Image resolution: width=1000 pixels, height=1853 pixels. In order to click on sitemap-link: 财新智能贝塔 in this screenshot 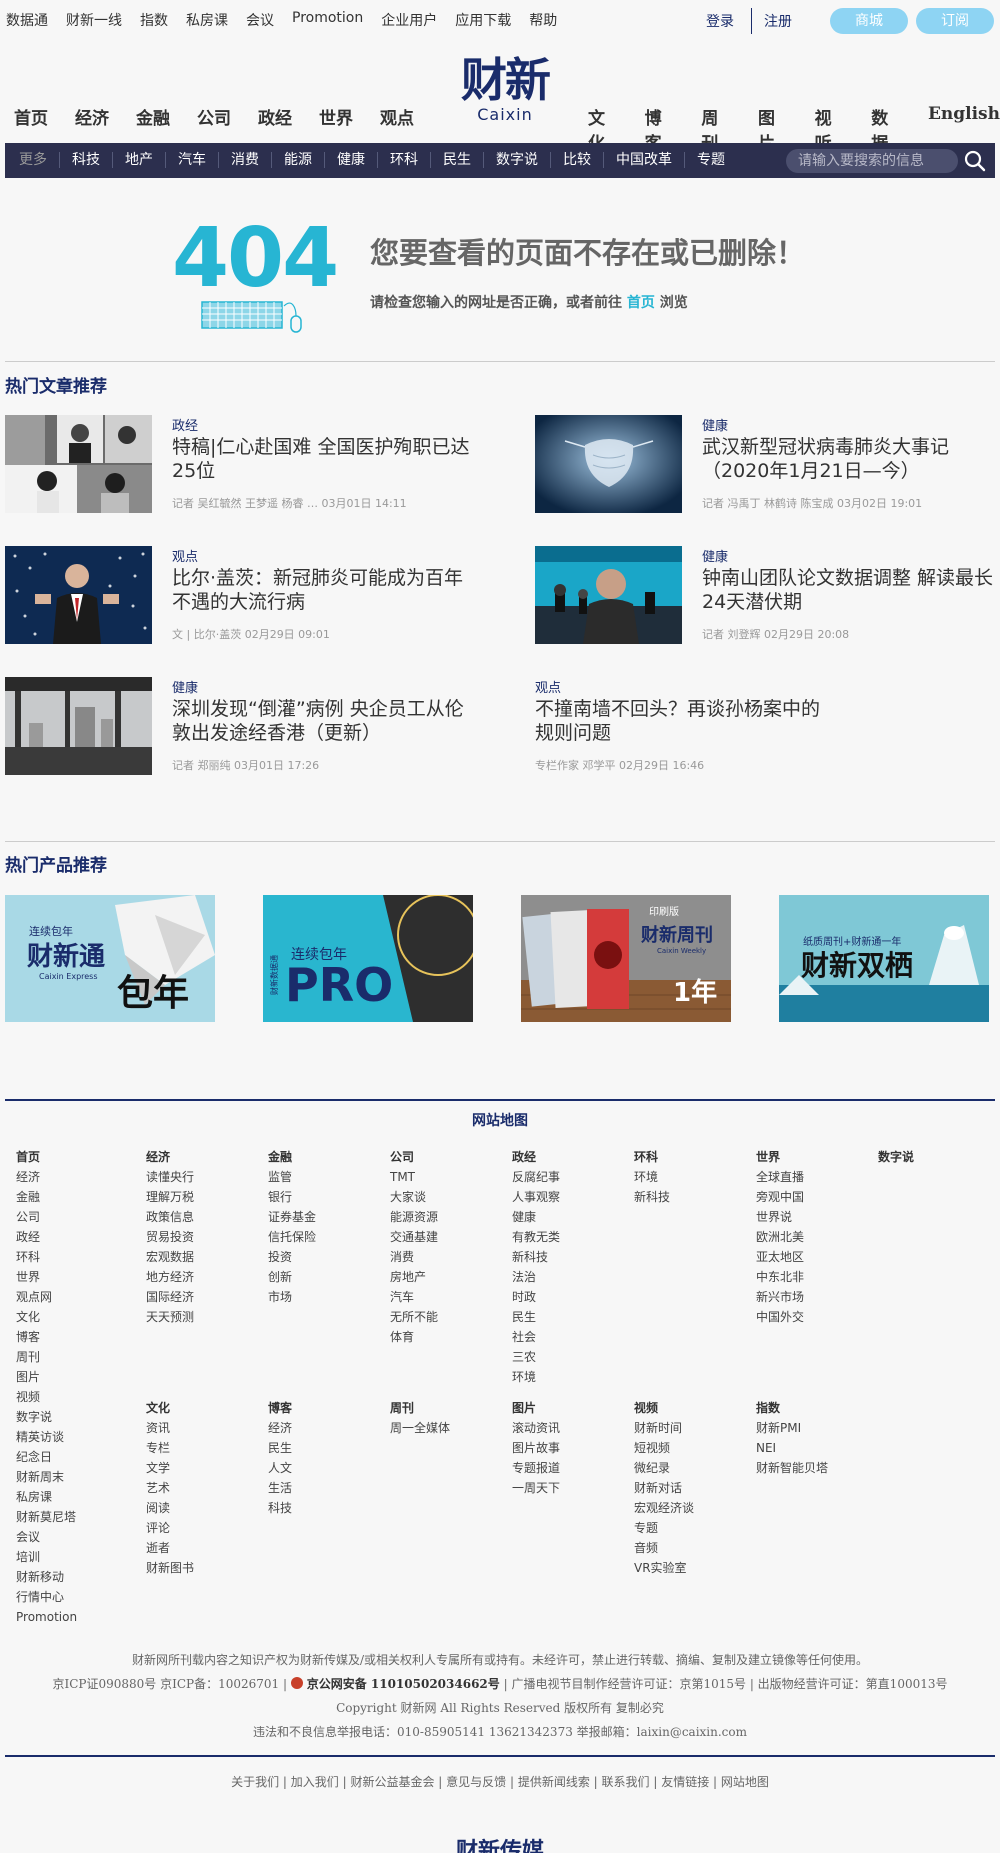, I will do `click(792, 1468)`.